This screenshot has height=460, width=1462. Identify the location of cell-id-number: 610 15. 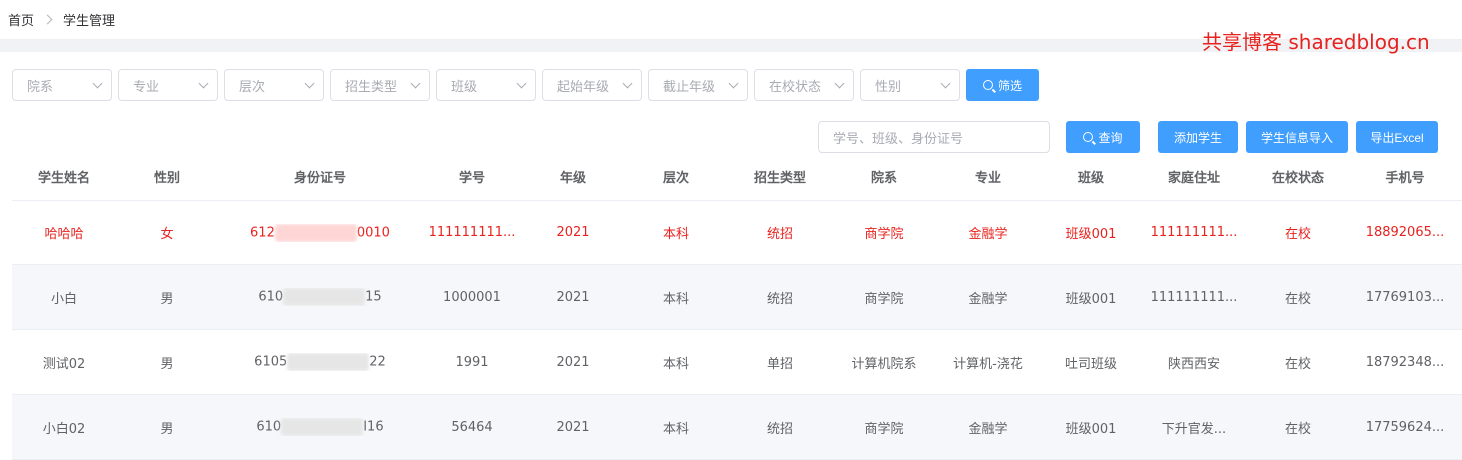
(320, 297).